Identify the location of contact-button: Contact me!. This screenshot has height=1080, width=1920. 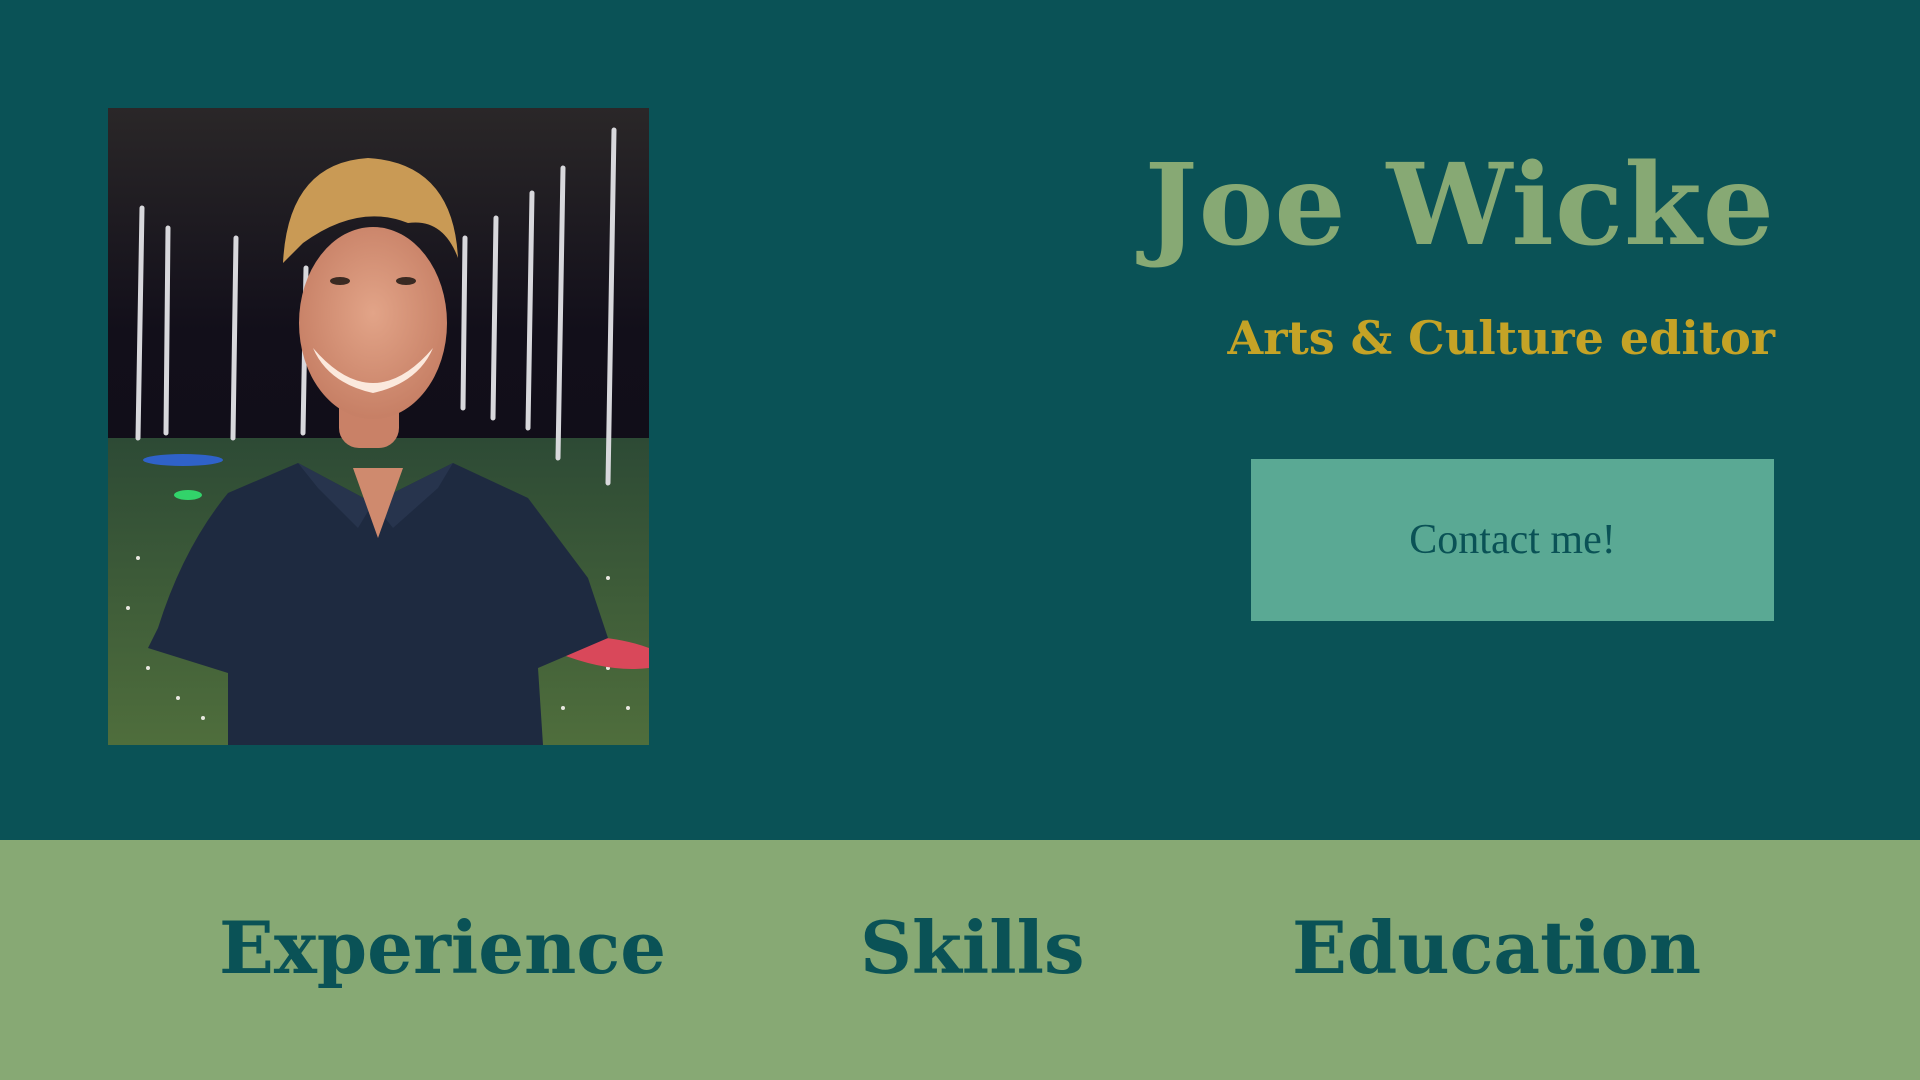
(1512, 540).